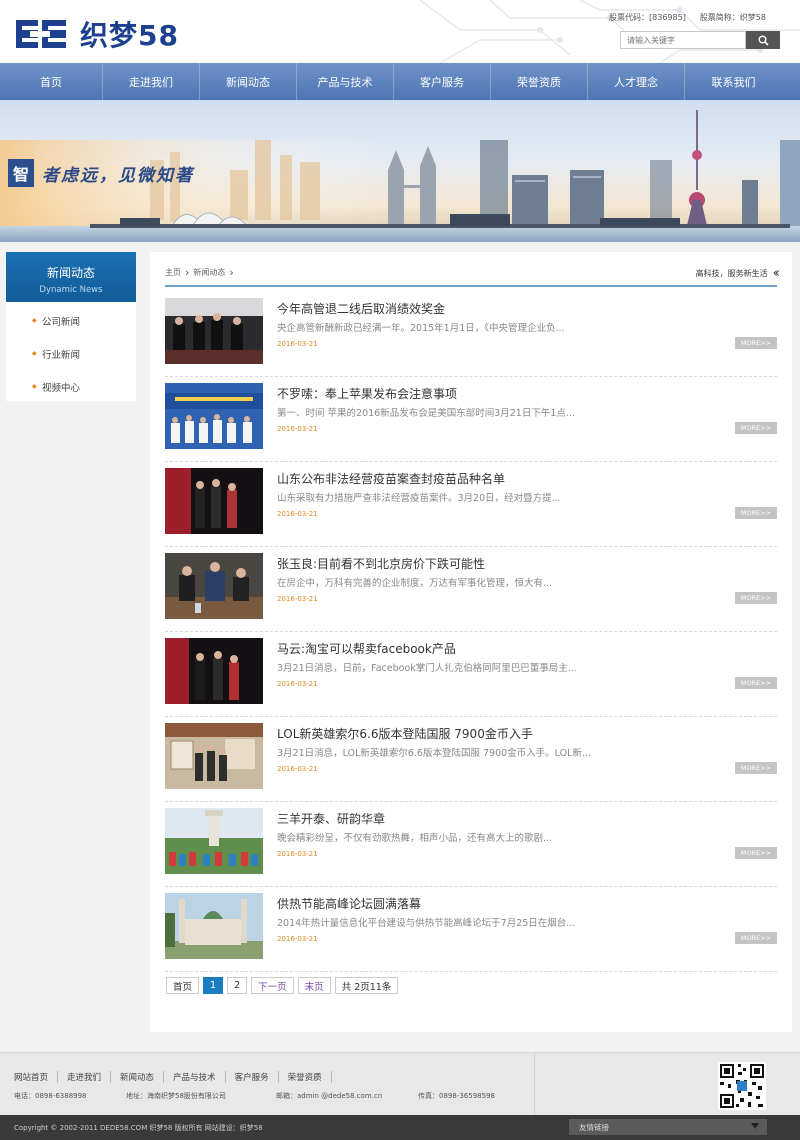 The width and height of the screenshot is (800, 1140). Describe the element at coordinates (668, 1127) in the screenshot. I see `friend-links-select: 友情链接` at that location.